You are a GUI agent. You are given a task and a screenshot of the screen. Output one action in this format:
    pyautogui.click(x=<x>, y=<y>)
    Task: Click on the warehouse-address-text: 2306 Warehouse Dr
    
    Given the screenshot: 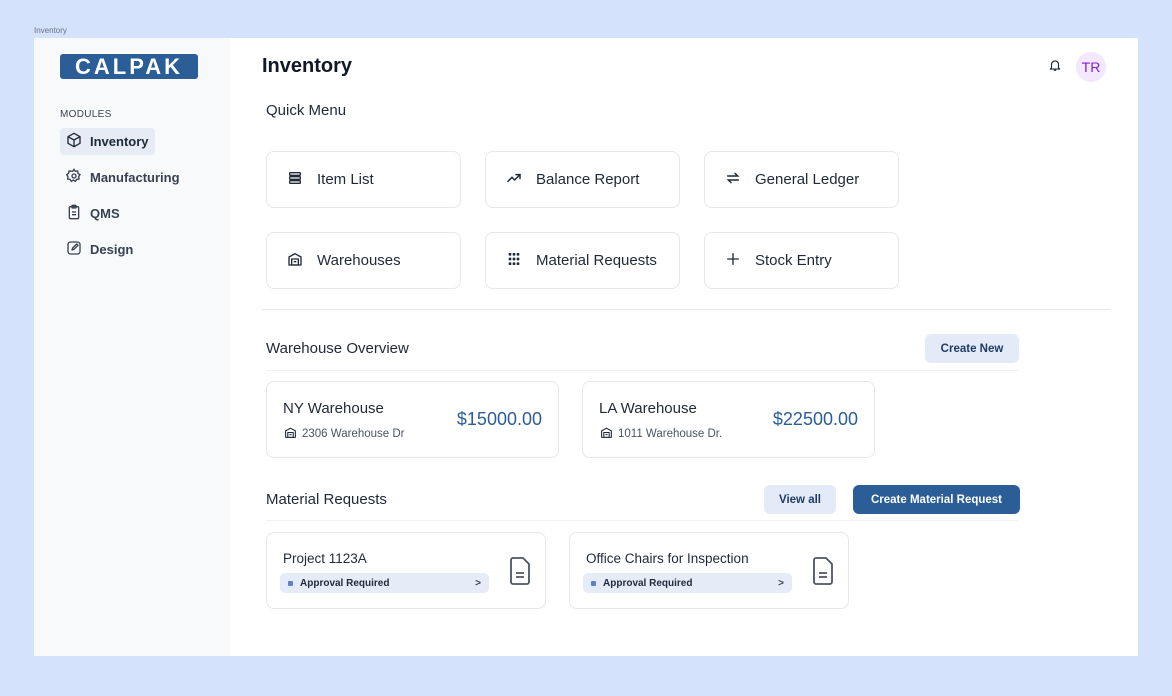 What is the action you would take?
    pyautogui.click(x=353, y=434)
    